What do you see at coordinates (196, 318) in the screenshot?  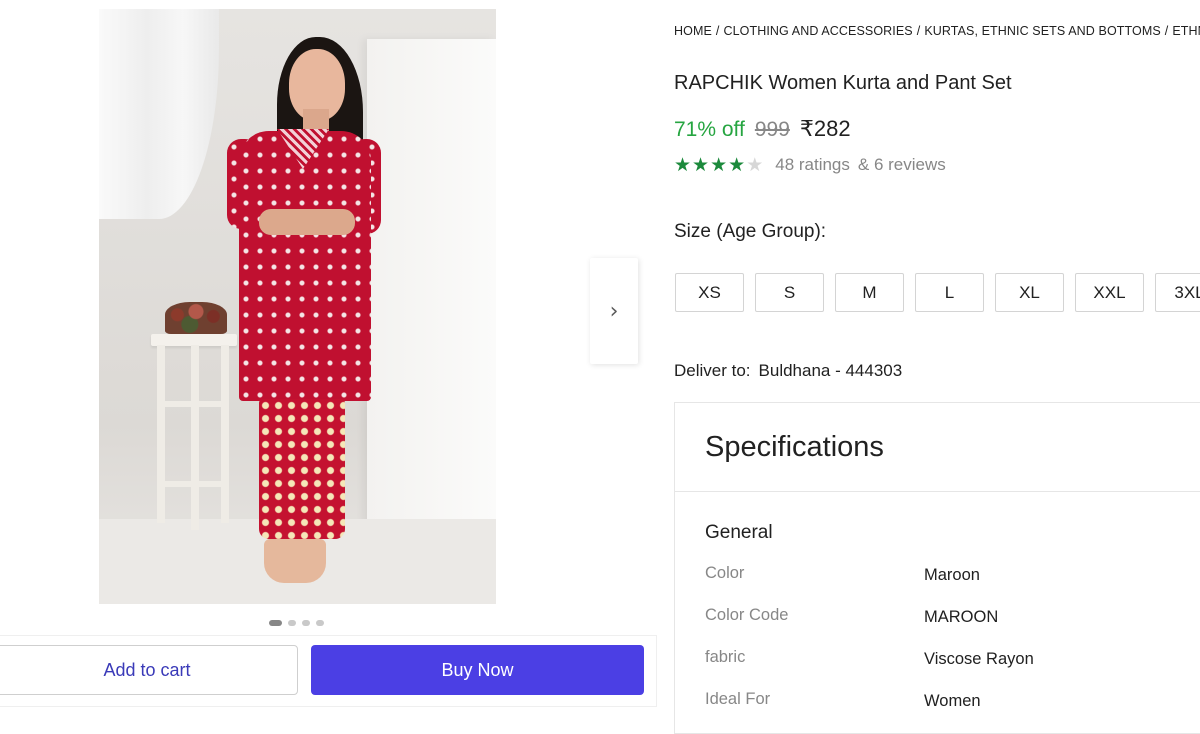 I see `flower-pot` at bounding box center [196, 318].